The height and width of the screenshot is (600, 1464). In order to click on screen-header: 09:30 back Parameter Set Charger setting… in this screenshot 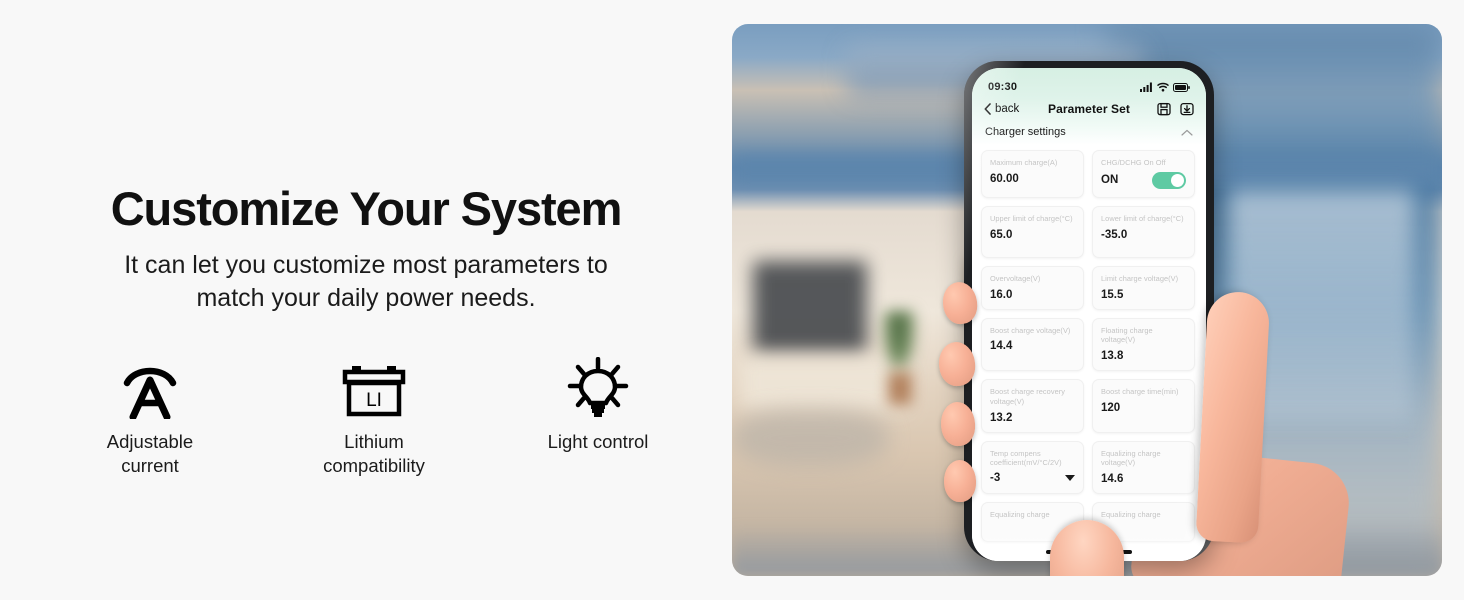, I will do `click(1089, 106)`.